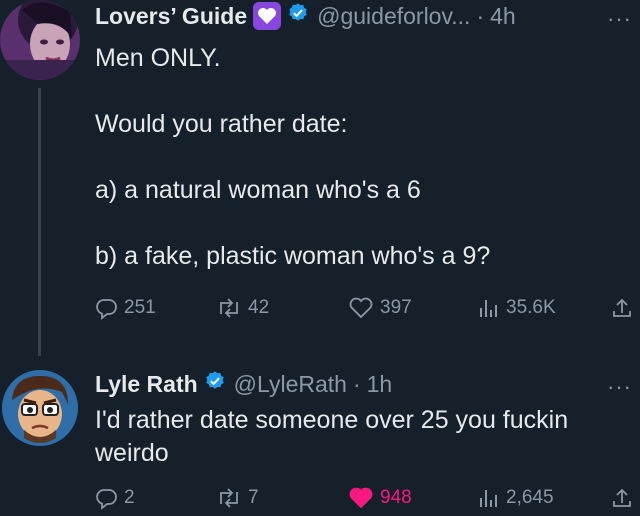 This screenshot has width=640, height=516. Describe the element at coordinates (290, 384) in the screenshot. I see `handle: @LyleRath` at that location.